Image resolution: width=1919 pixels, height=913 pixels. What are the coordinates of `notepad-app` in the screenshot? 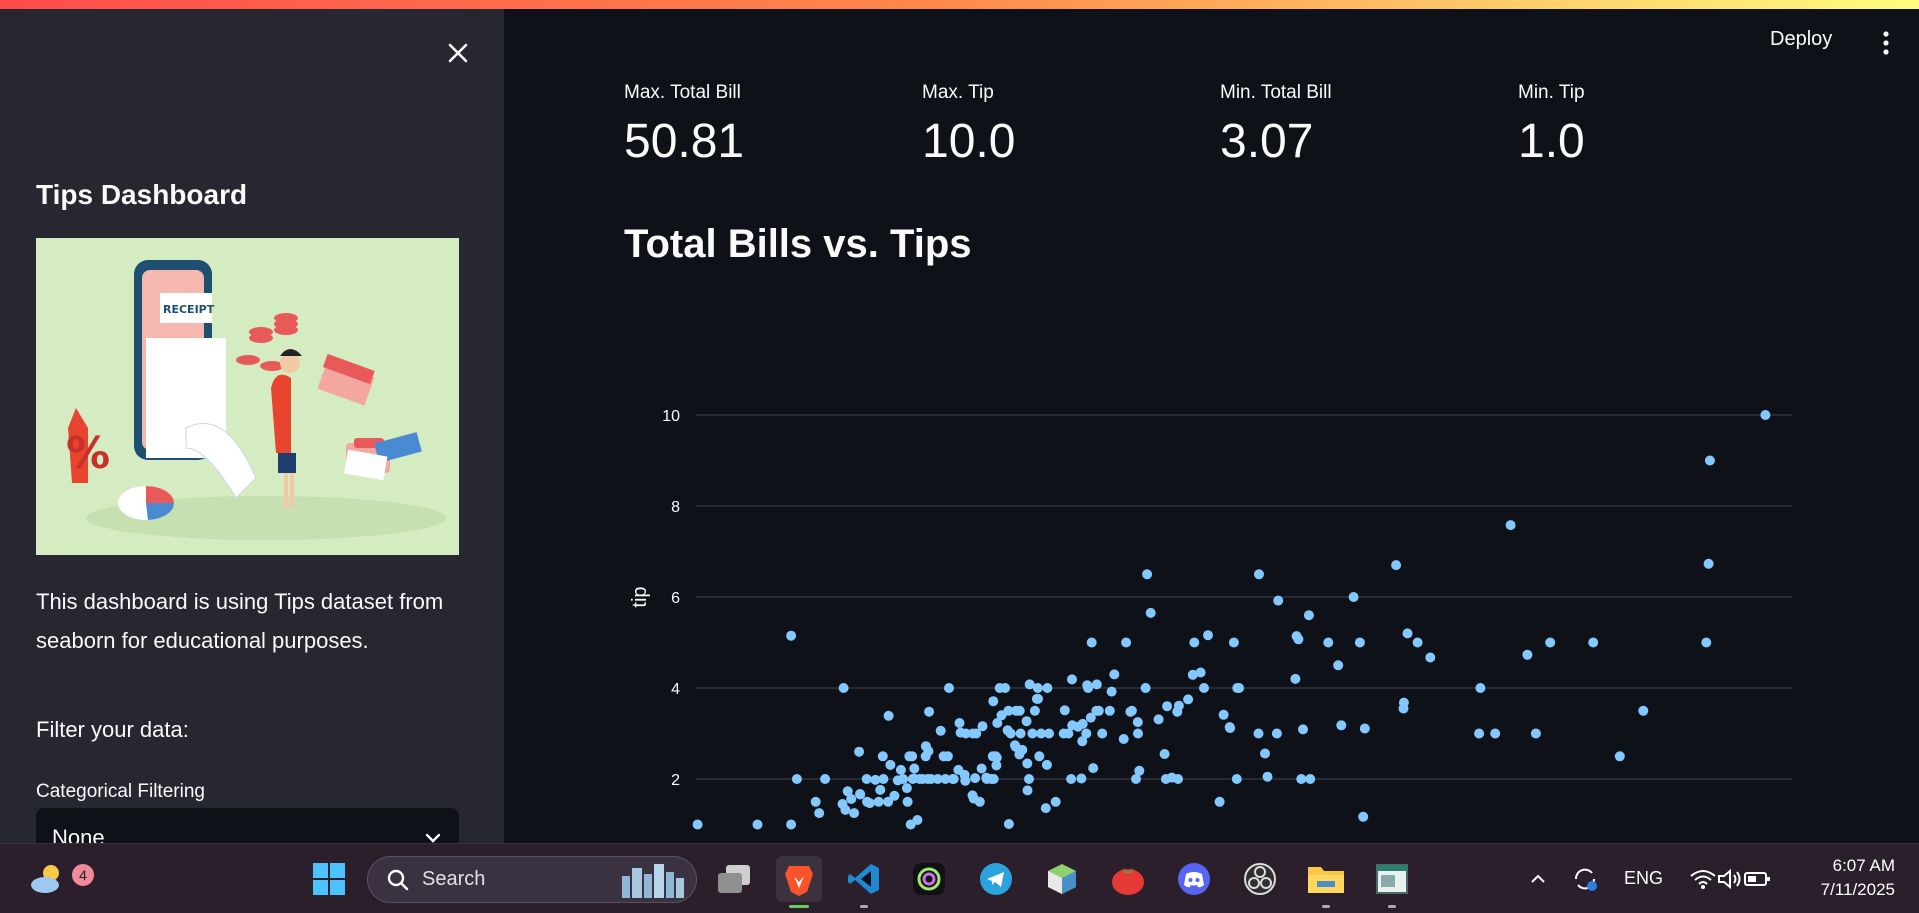 It's located at (1392, 882).